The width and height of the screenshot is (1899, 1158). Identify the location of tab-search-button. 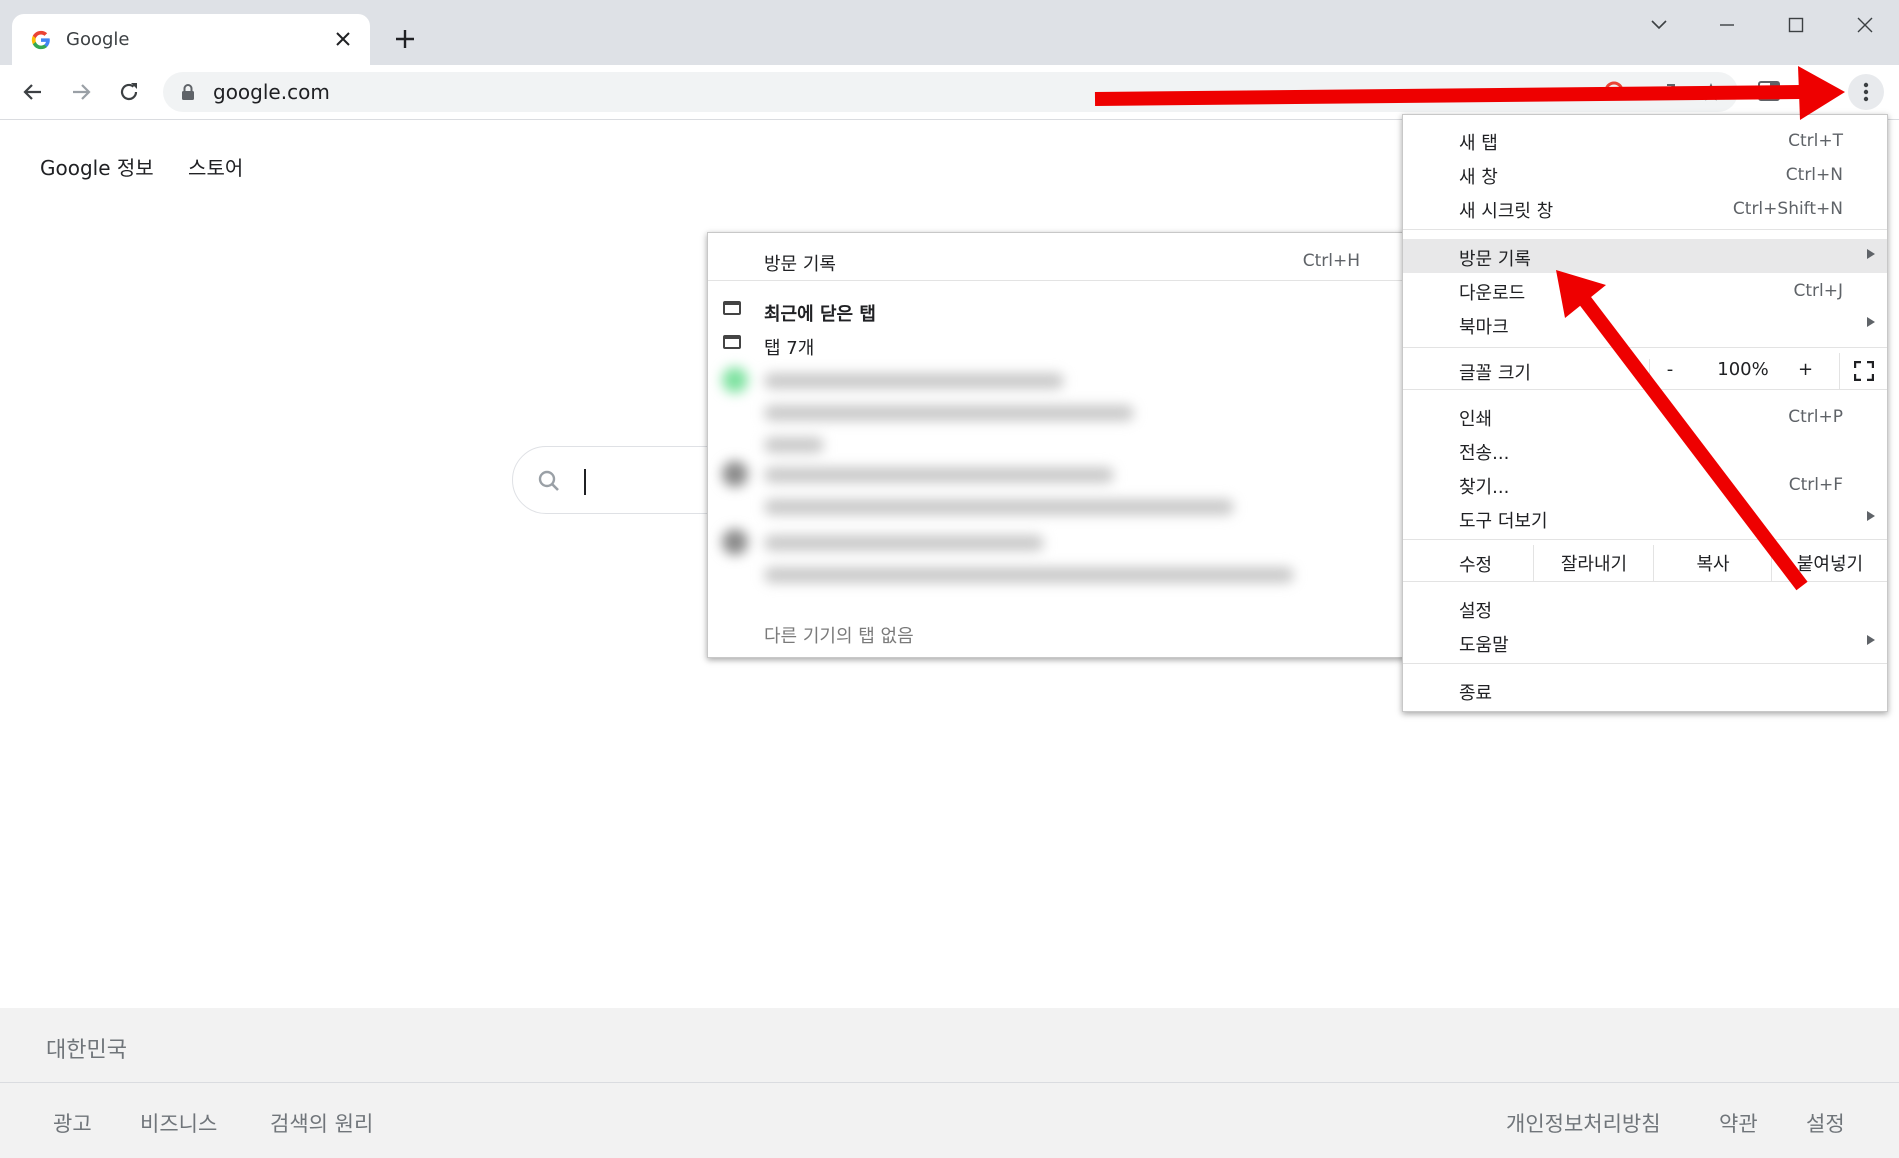
(1659, 25).